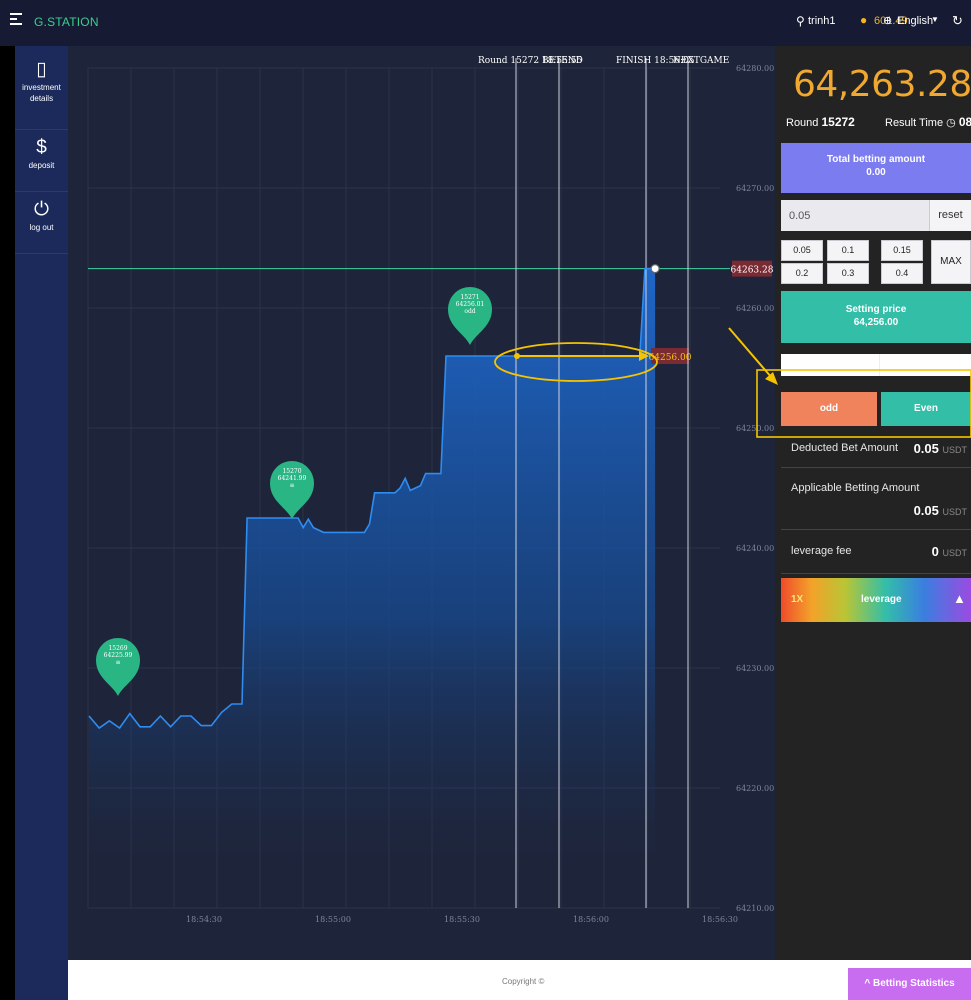  I want to click on stats-label: Betting Statistics, so click(913, 983).